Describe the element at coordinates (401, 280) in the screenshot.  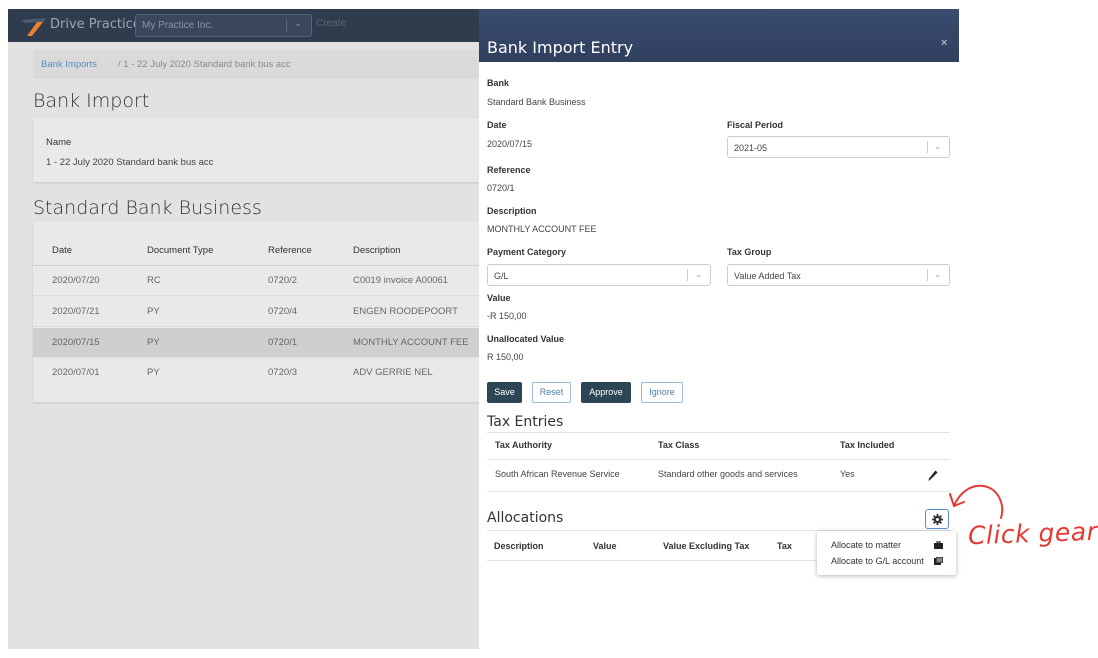
I see `description-cell: C0019 invoice A00061` at that location.